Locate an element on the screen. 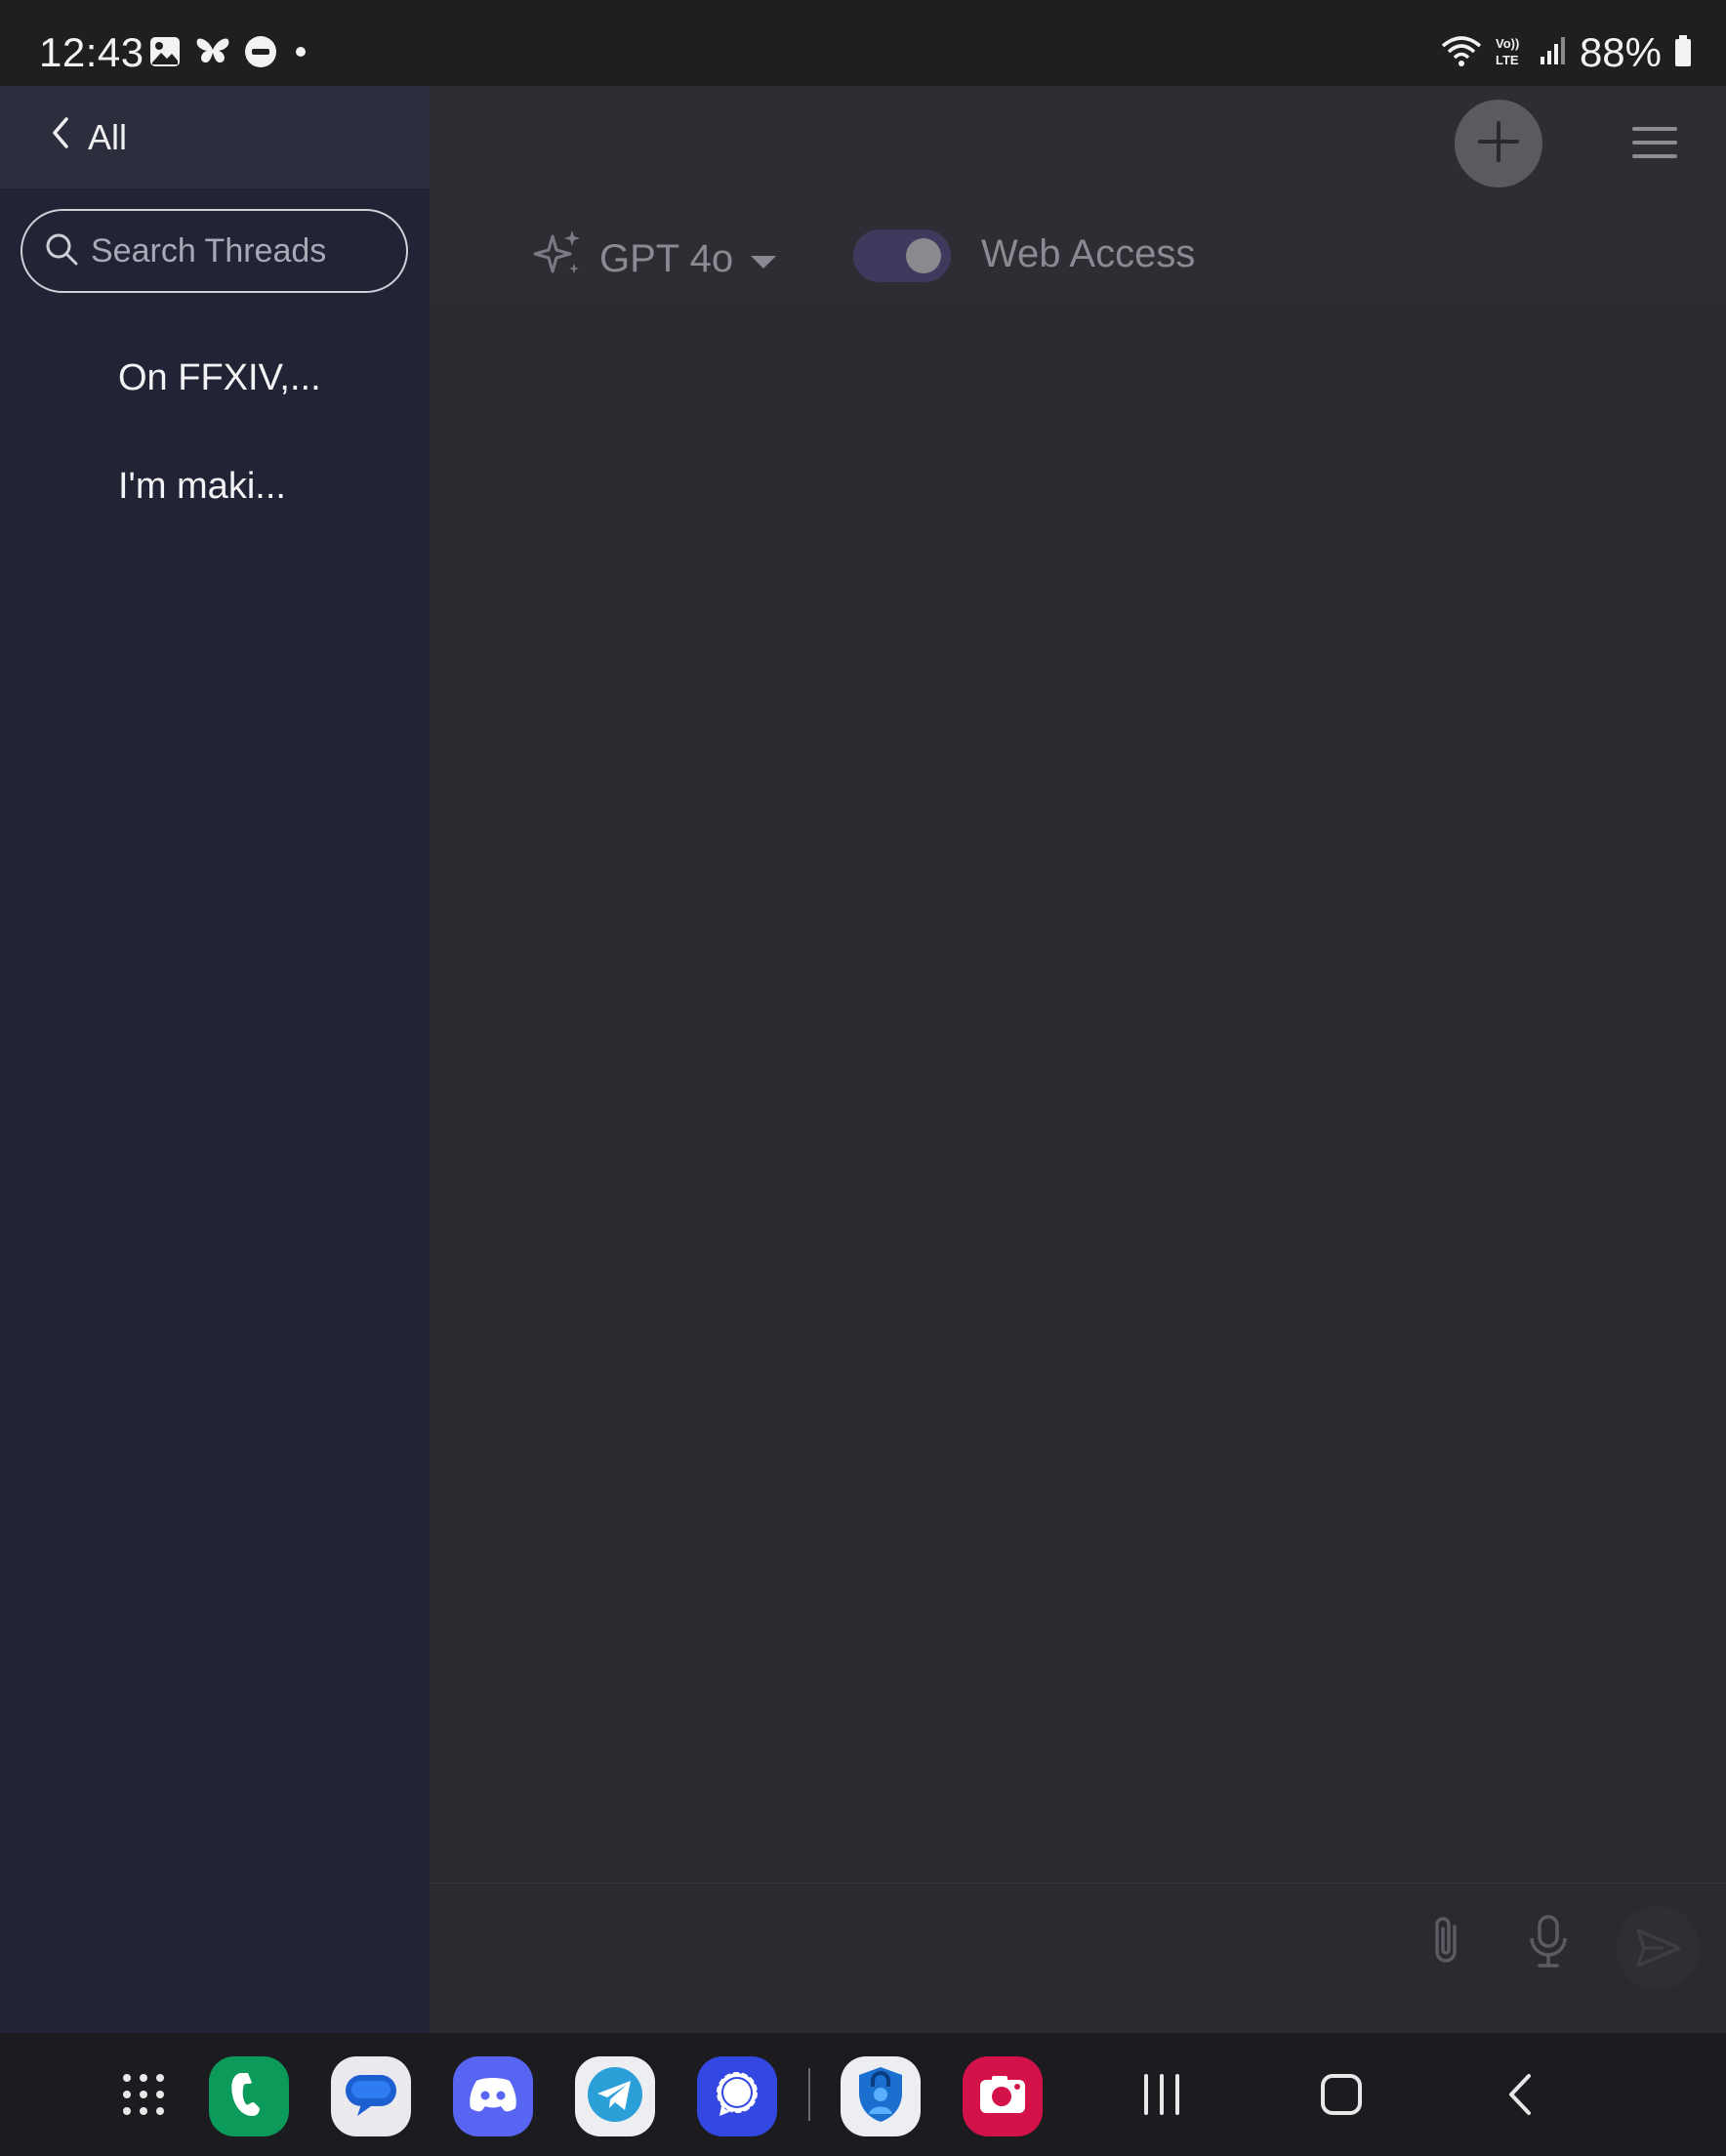 This screenshot has height=2156, width=1726. telegram-icon is located at coordinates (615, 2097).